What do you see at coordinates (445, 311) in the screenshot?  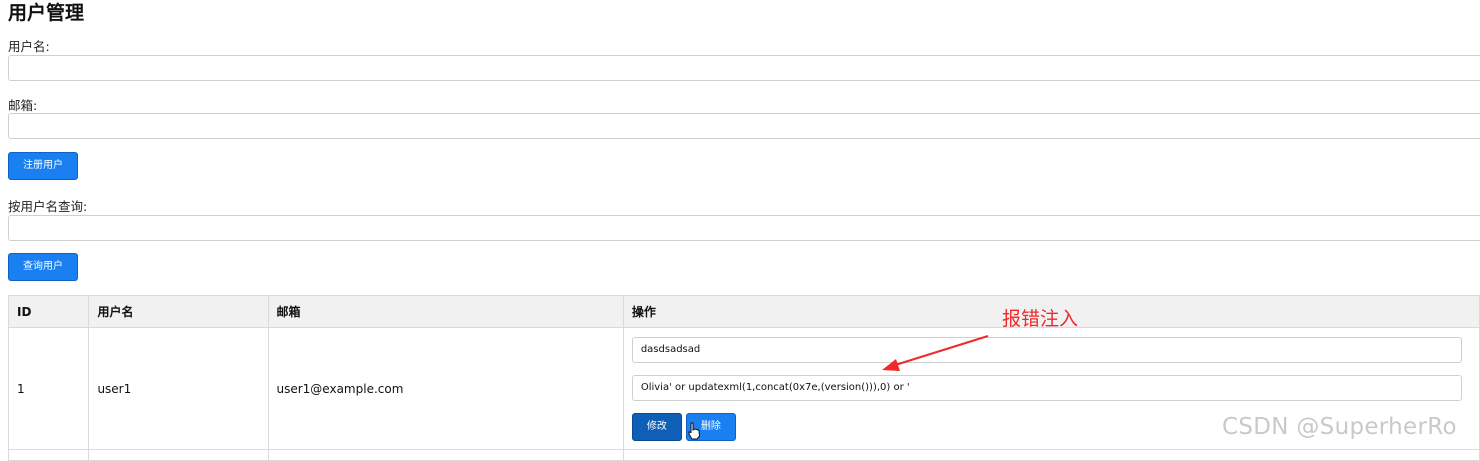 I see `column-header-email: 邮箱` at bounding box center [445, 311].